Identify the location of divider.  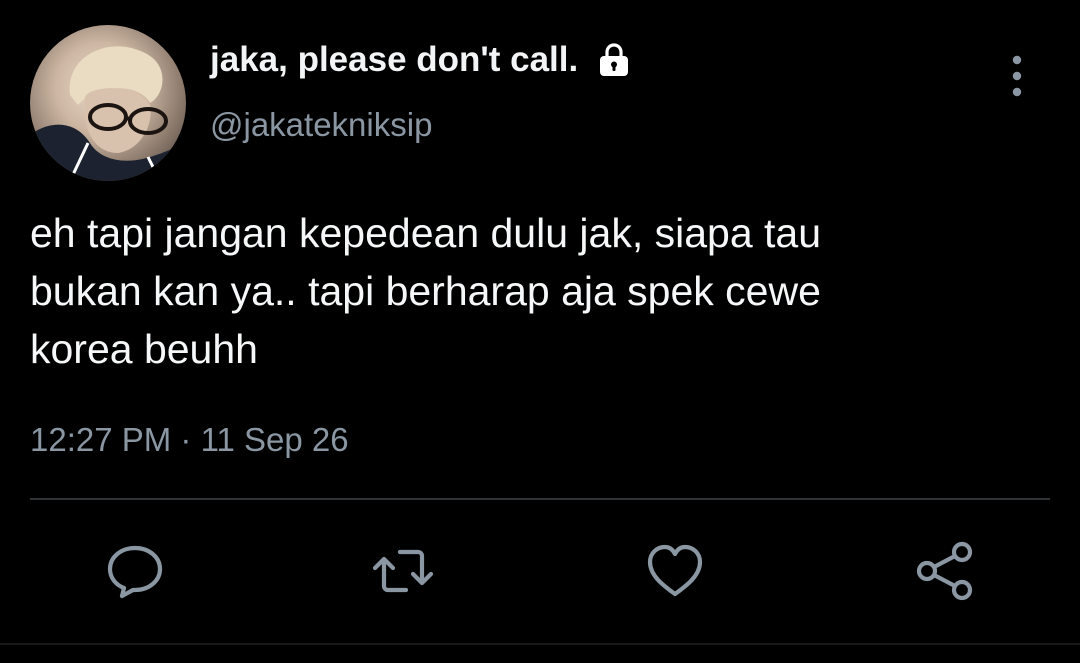
(540, 499).